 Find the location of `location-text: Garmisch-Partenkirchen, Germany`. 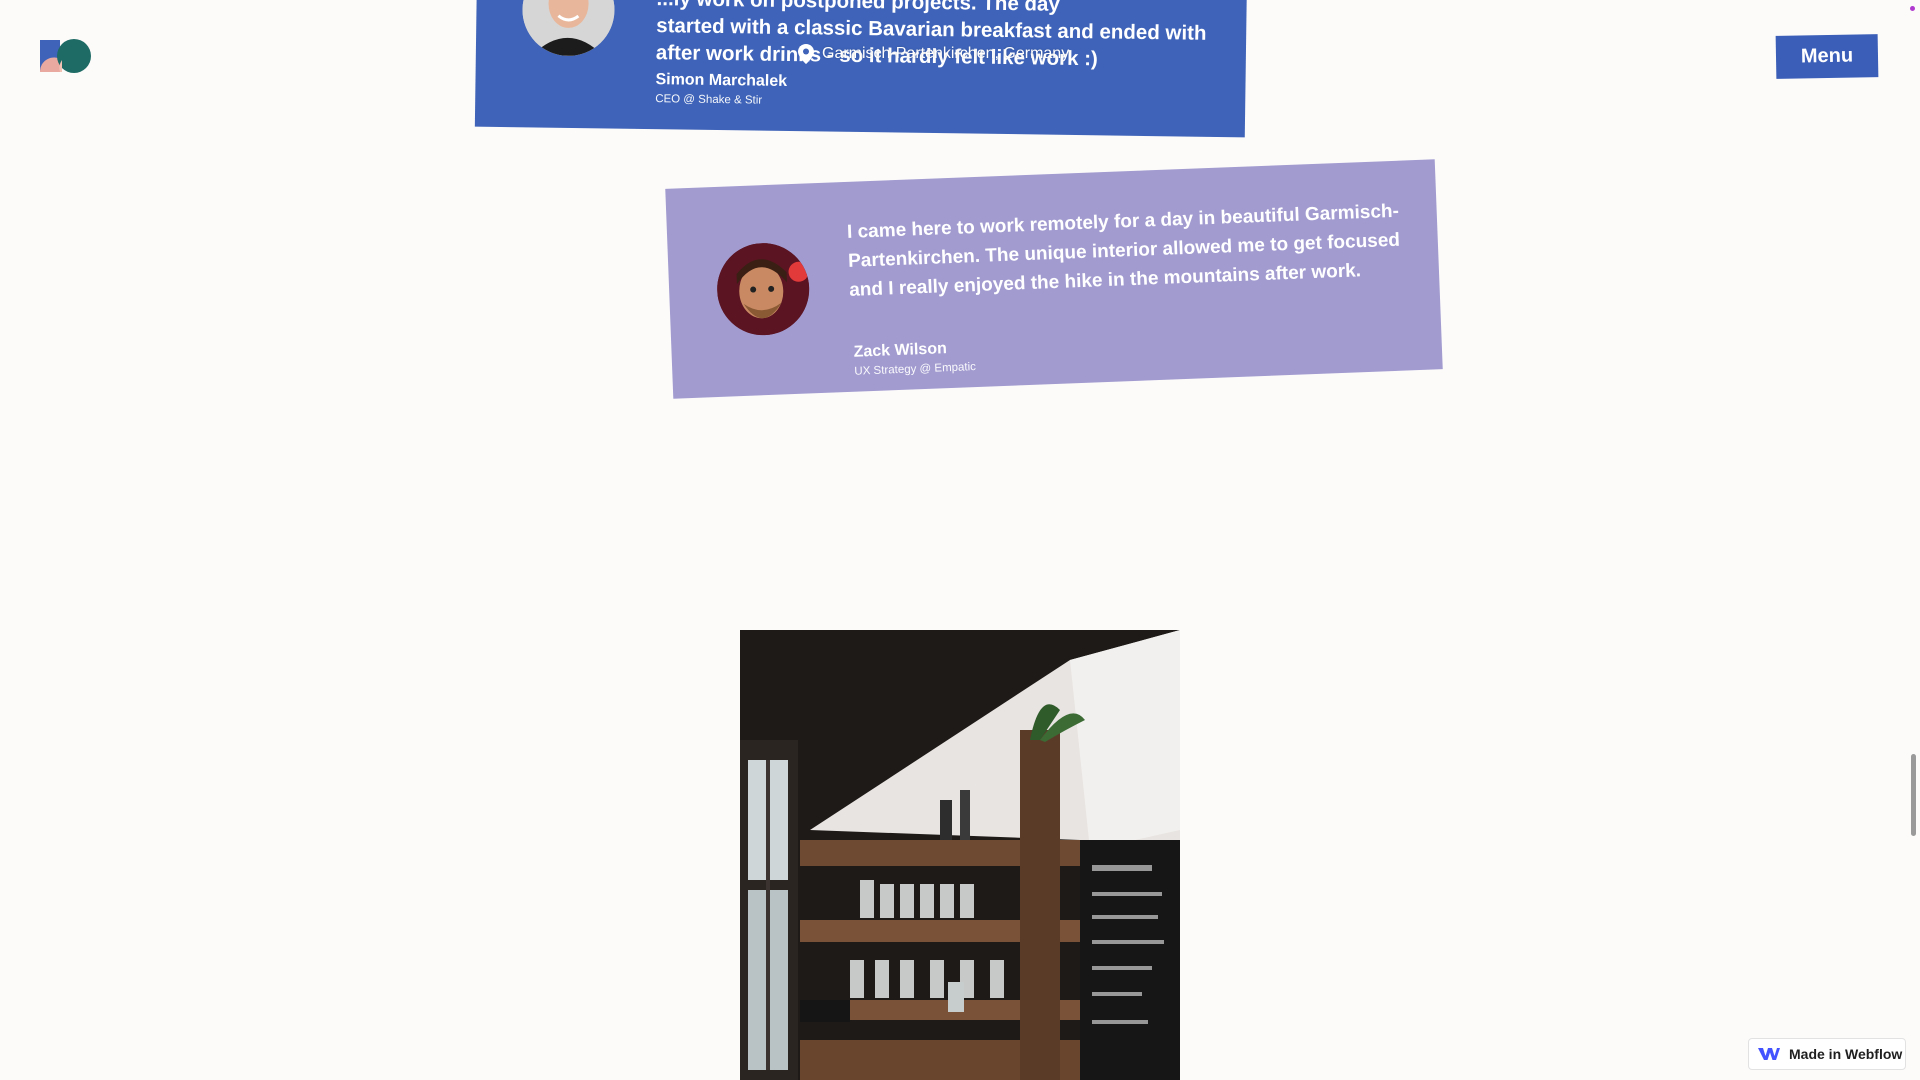

location-text: Garmisch-Partenkirchen, Germany is located at coordinates (946, 53).